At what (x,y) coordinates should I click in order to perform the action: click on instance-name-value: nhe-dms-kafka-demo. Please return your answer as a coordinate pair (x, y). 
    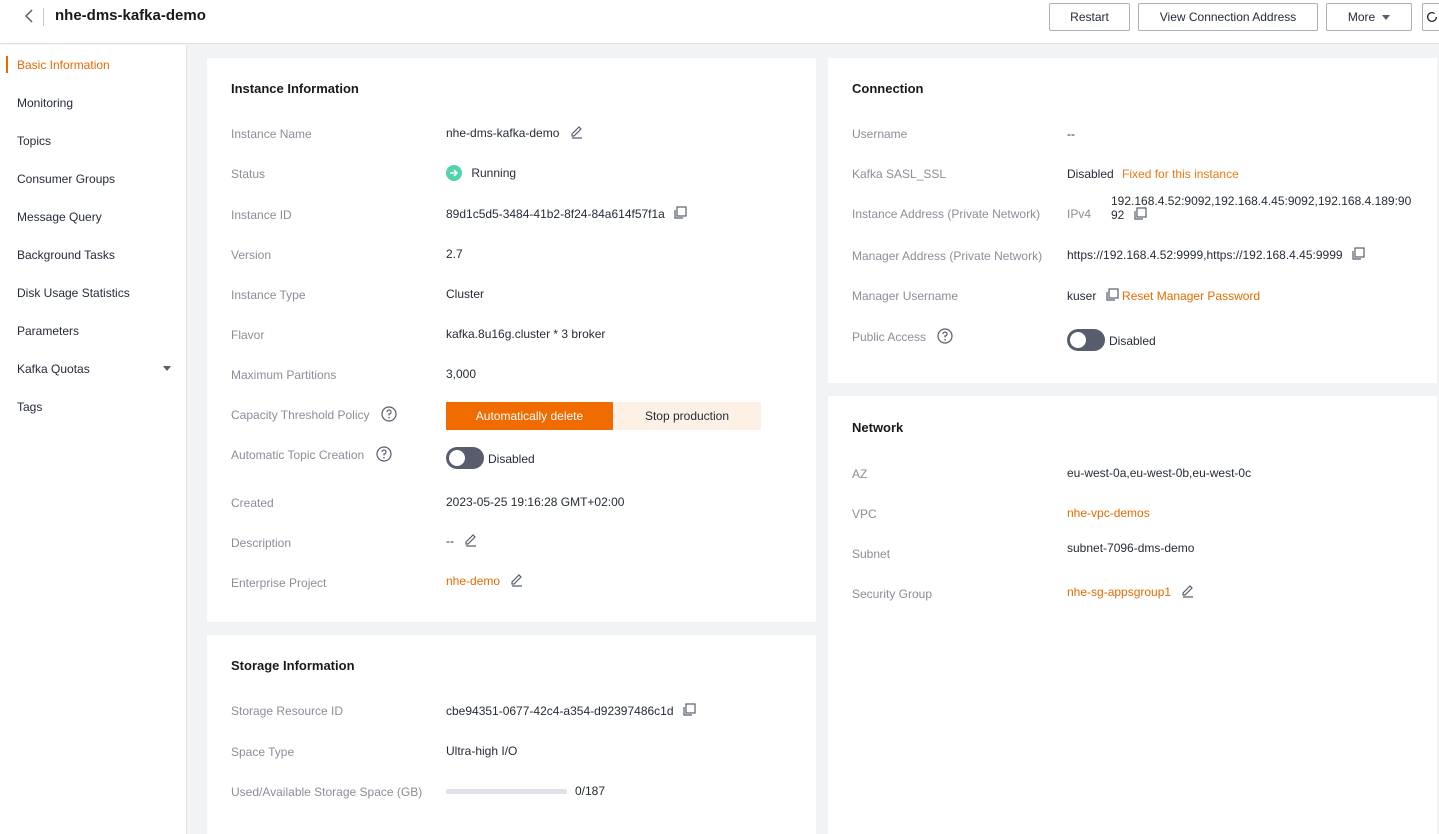
    Looking at the image, I should click on (515, 132).